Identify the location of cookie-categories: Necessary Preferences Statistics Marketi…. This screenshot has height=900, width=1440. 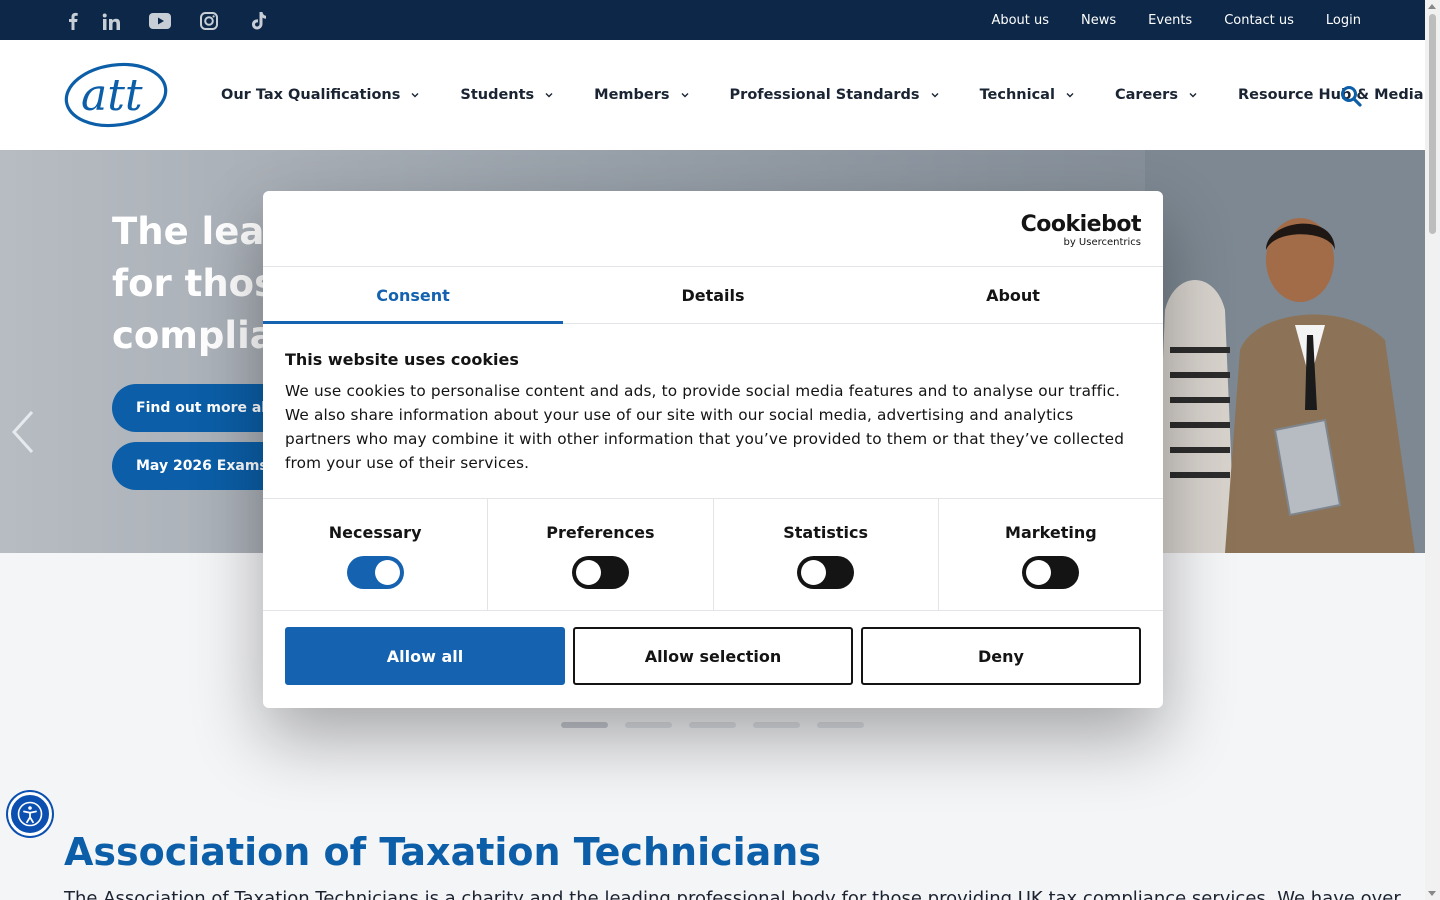
(713, 555).